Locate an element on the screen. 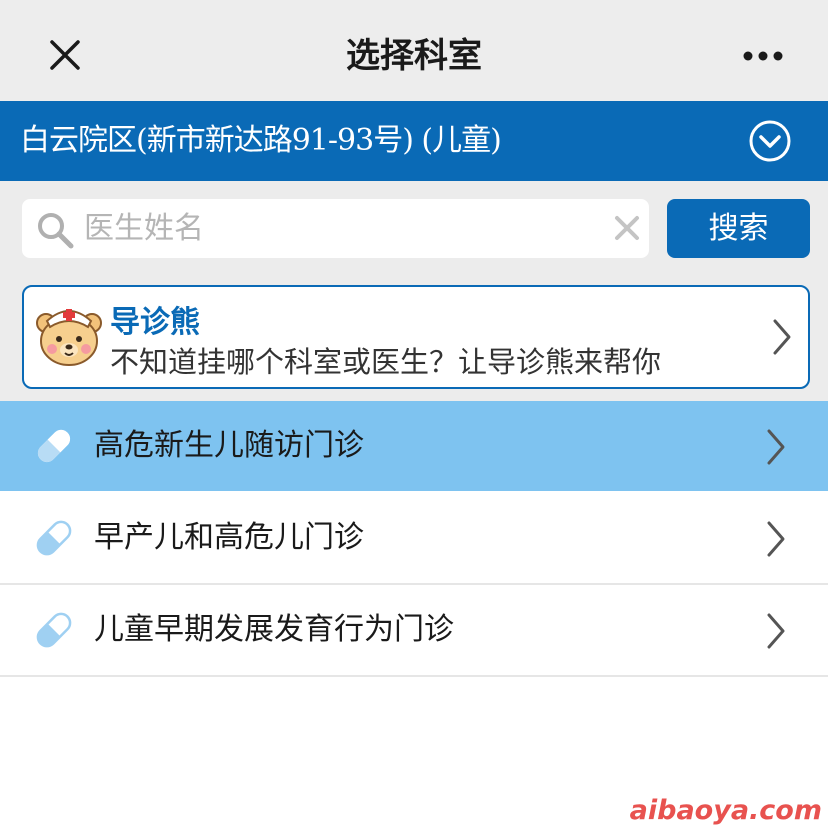  campus-name: 白云院区(新市新达路91-93号) (儿童) is located at coordinates (261, 140).